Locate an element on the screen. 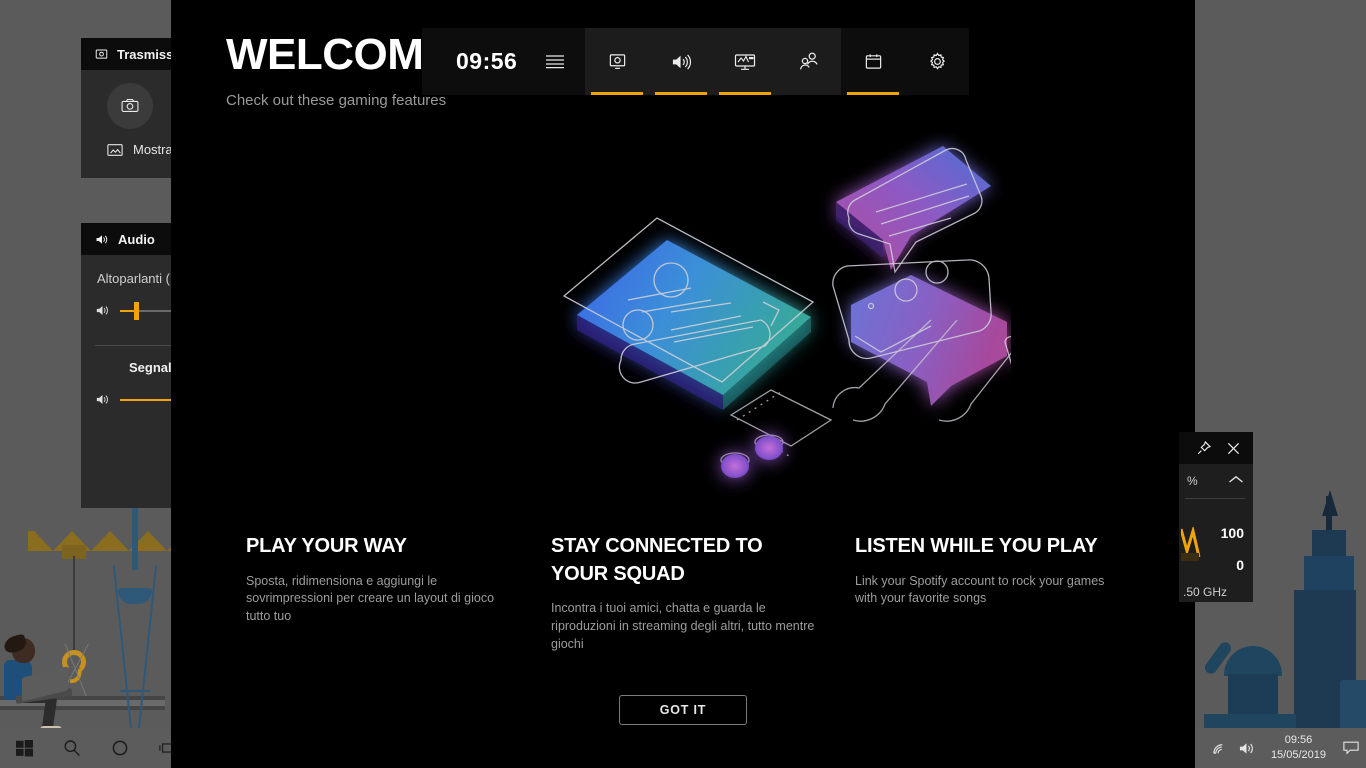  game-bar-tab-capture is located at coordinates (617, 61).